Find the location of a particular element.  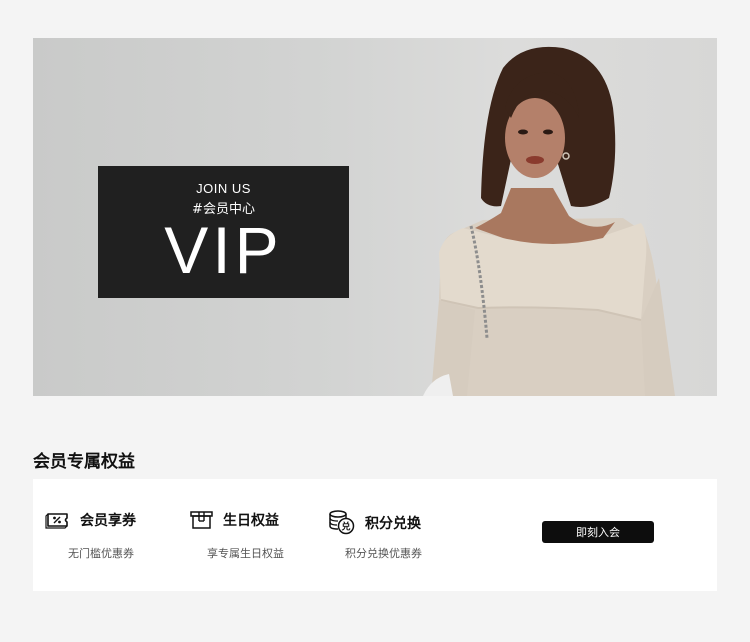

benefit-desc: 享专属生日权益 is located at coordinates (245, 553).